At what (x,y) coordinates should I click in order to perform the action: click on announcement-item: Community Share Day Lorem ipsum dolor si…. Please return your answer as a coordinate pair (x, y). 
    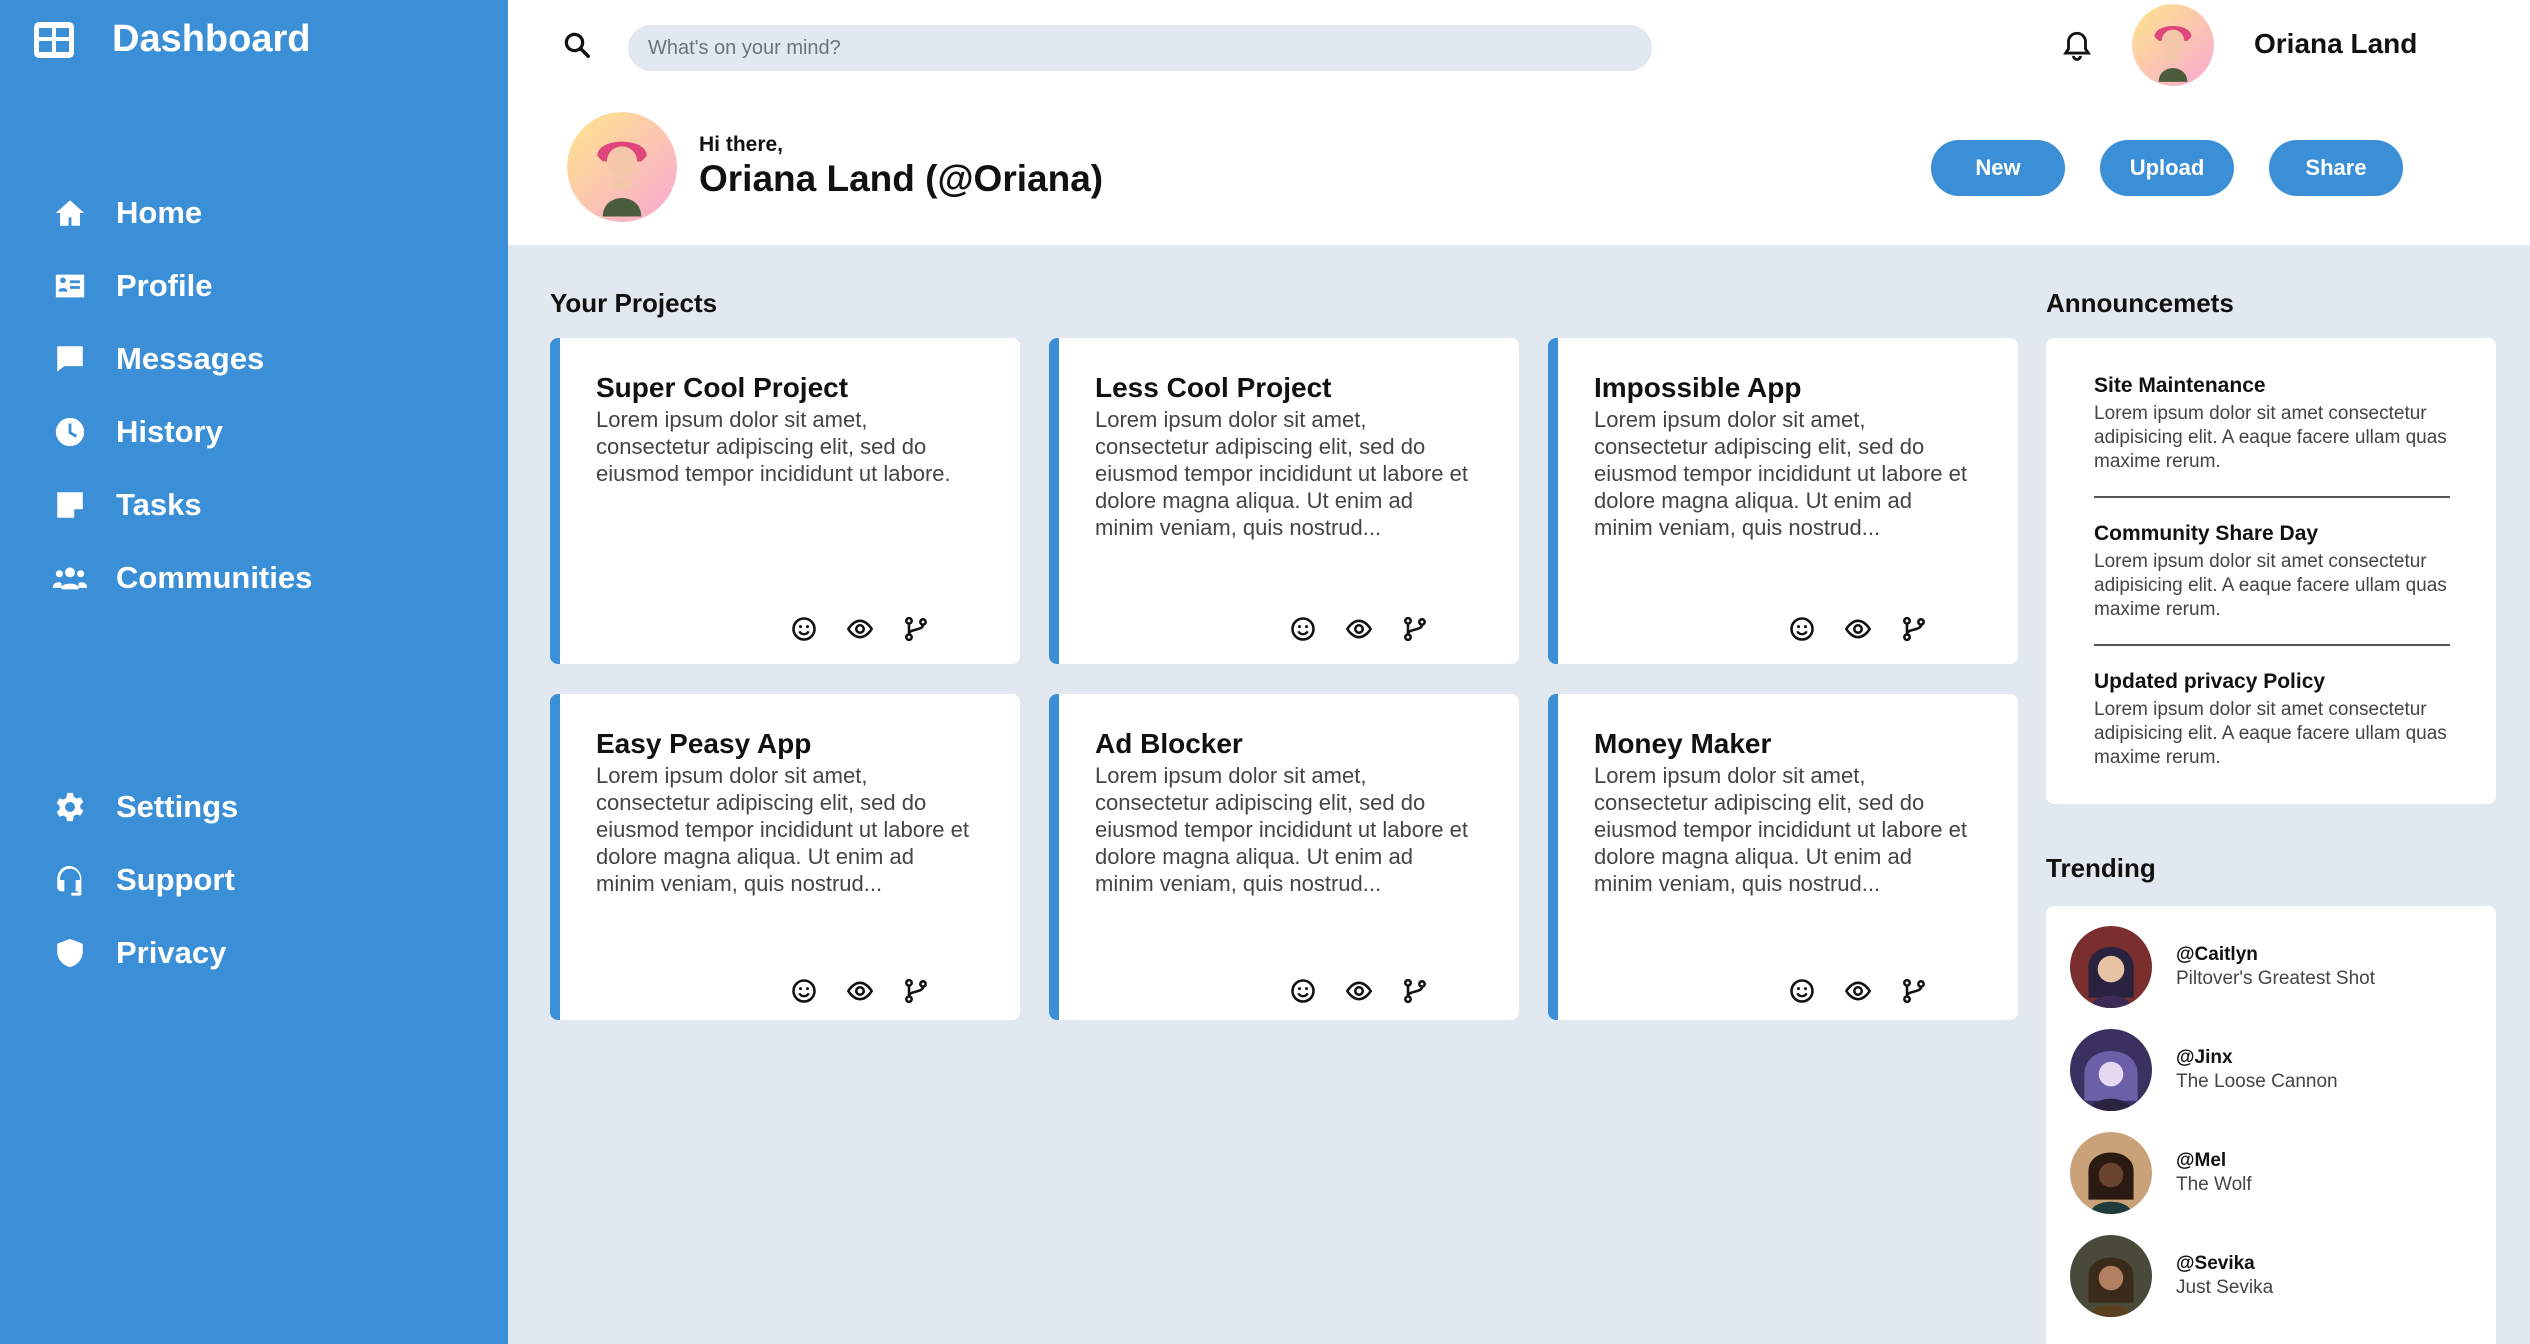
    Looking at the image, I should click on (2272, 572).